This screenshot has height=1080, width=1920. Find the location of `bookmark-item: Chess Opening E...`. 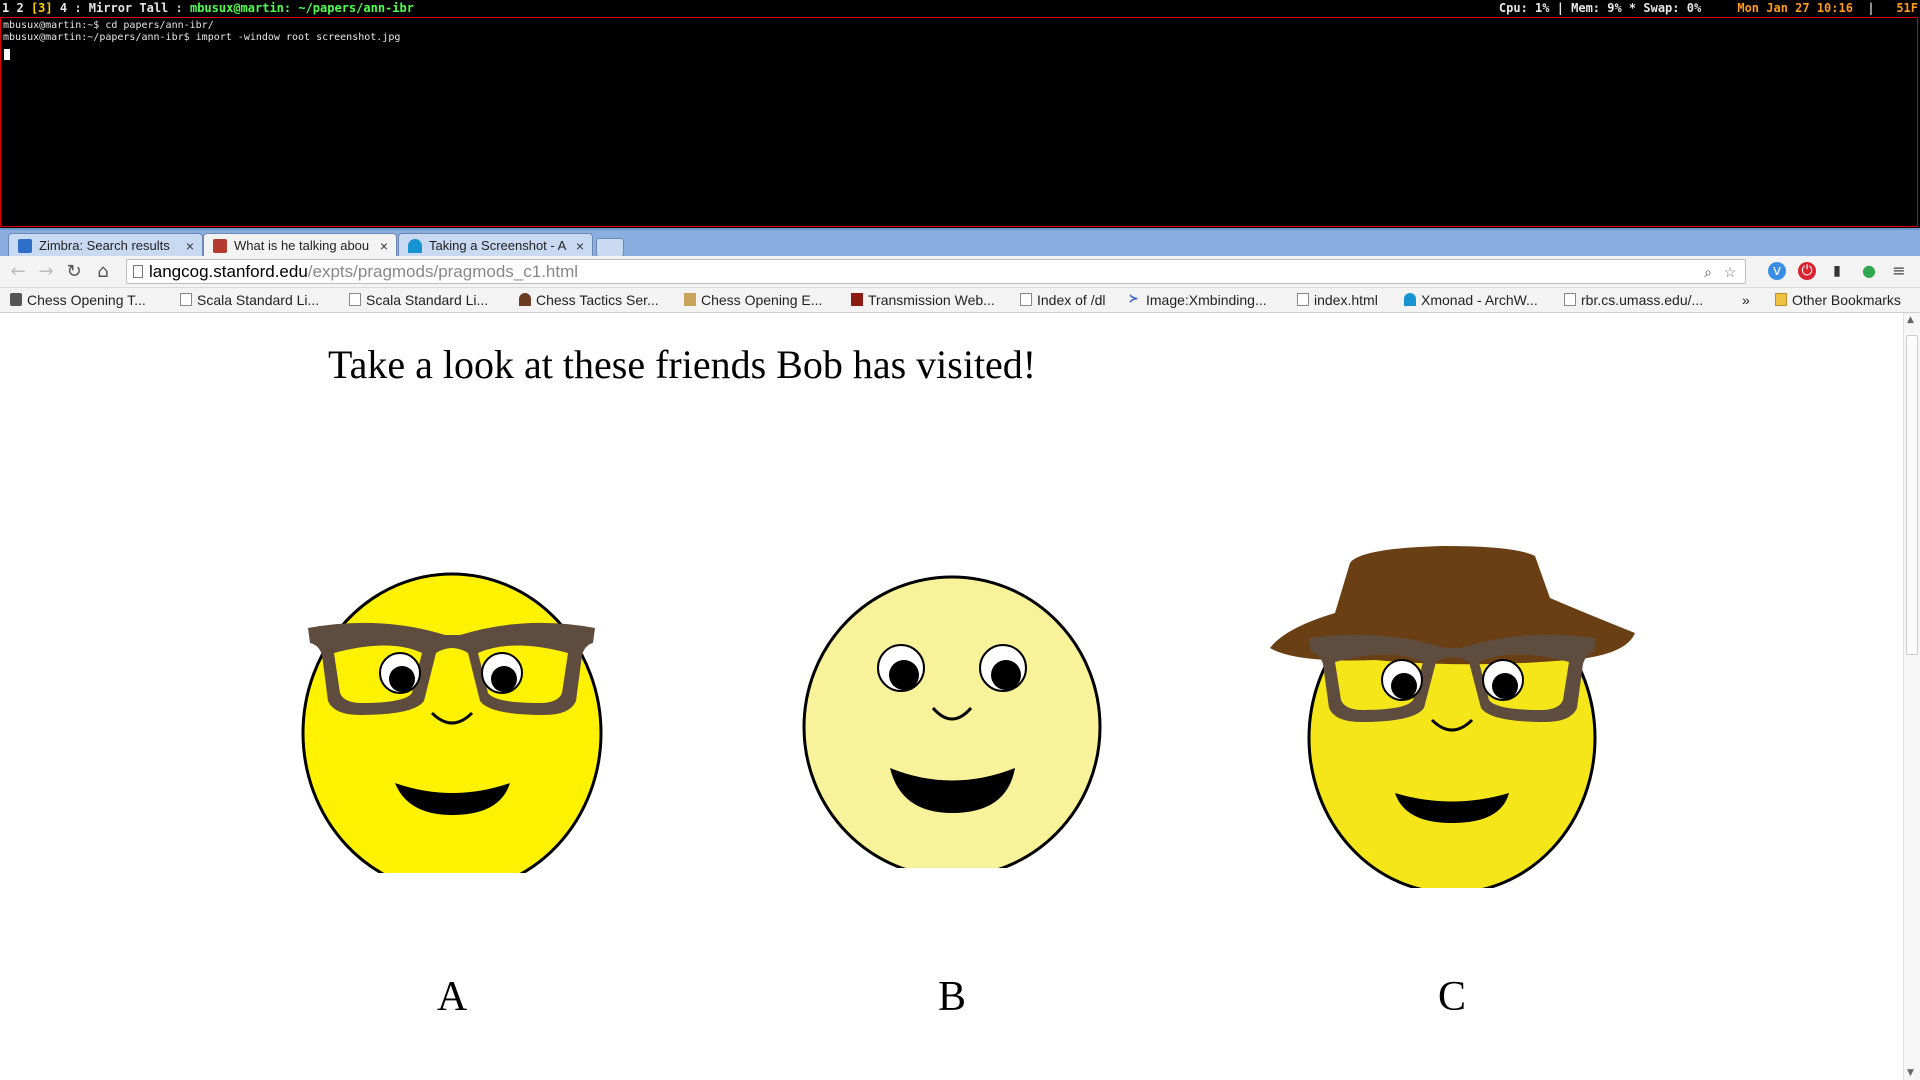

bookmark-item: Chess Opening E... is located at coordinates (752, 300).